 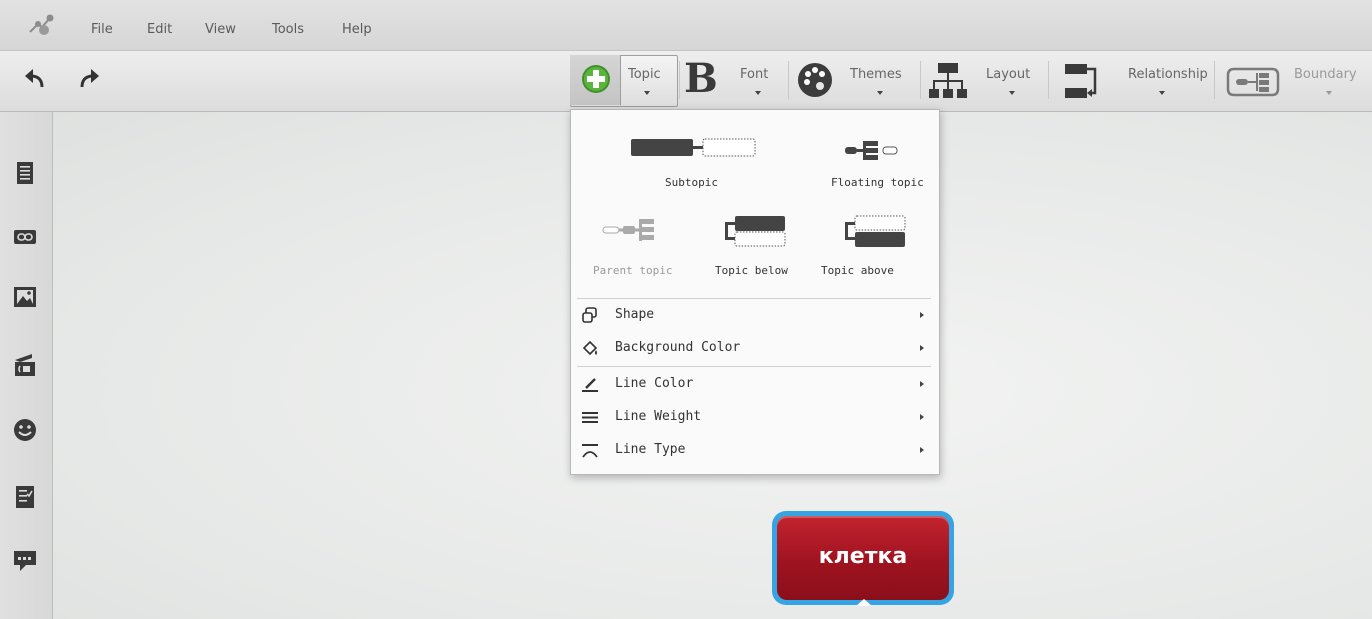 I want to click on subtopic-icon, so click(x=693, y=147).